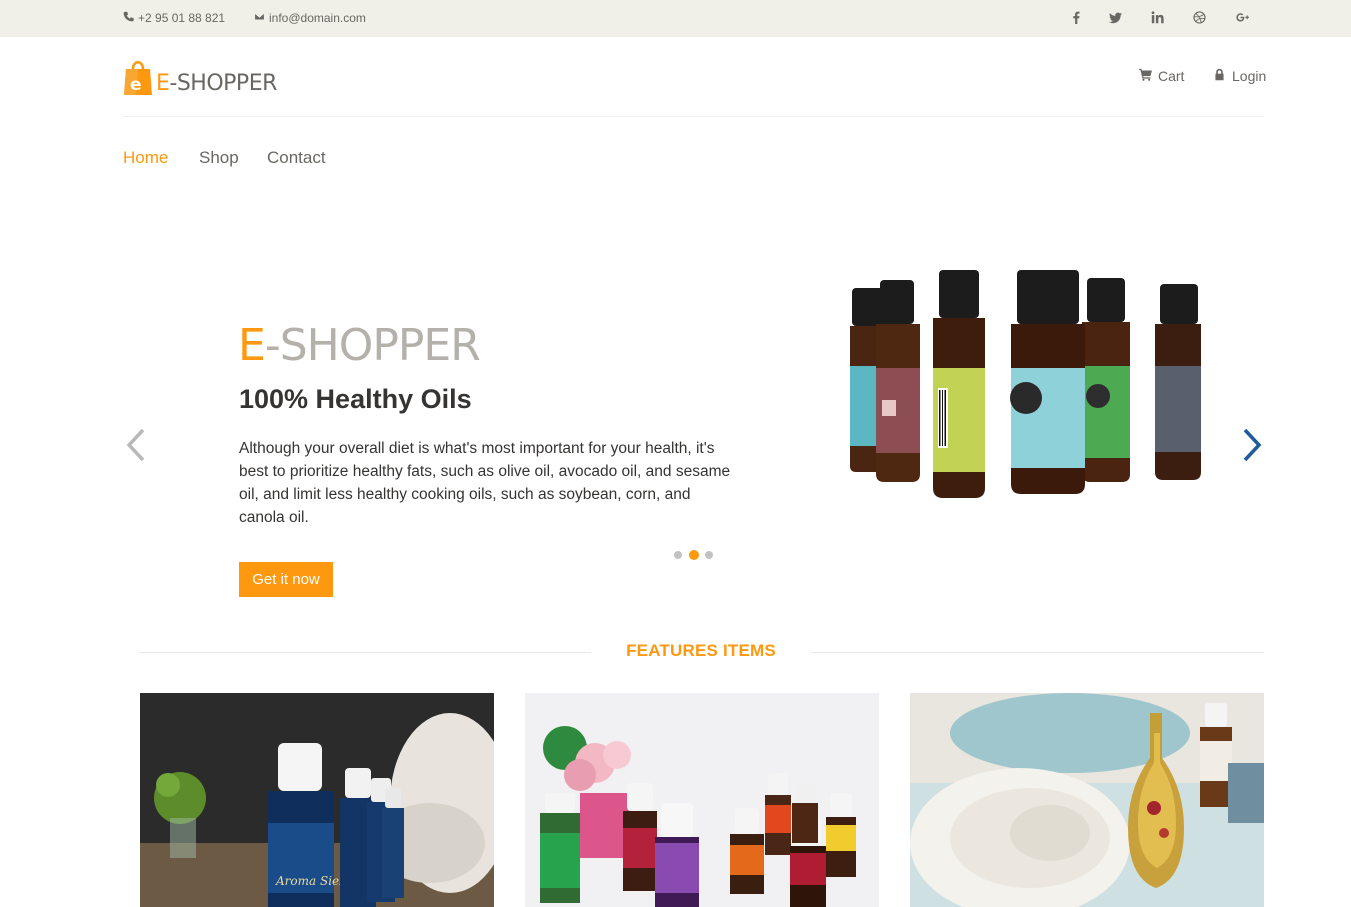 Image resolution: width=1351 pixels, height=907 pixels. What do you see at coordinates (223, 83) in the screenshot?
I see `logo-rest: -SHOPPER` at bounding box center [223, 83].